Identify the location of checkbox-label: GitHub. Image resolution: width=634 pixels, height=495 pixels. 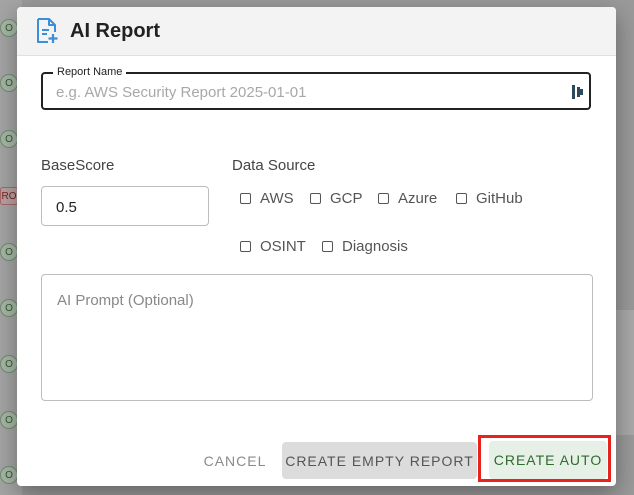
(499, 198).